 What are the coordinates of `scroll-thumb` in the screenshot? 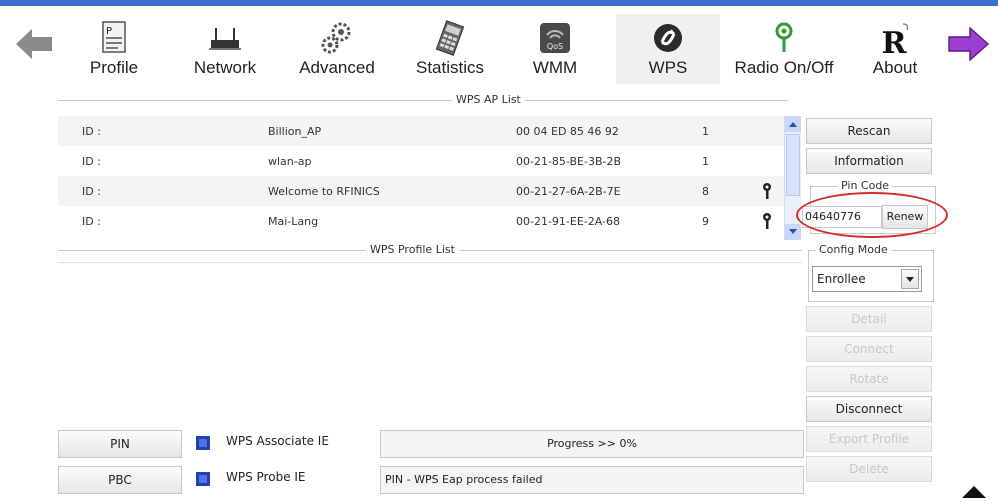 It's located at (793, 165).